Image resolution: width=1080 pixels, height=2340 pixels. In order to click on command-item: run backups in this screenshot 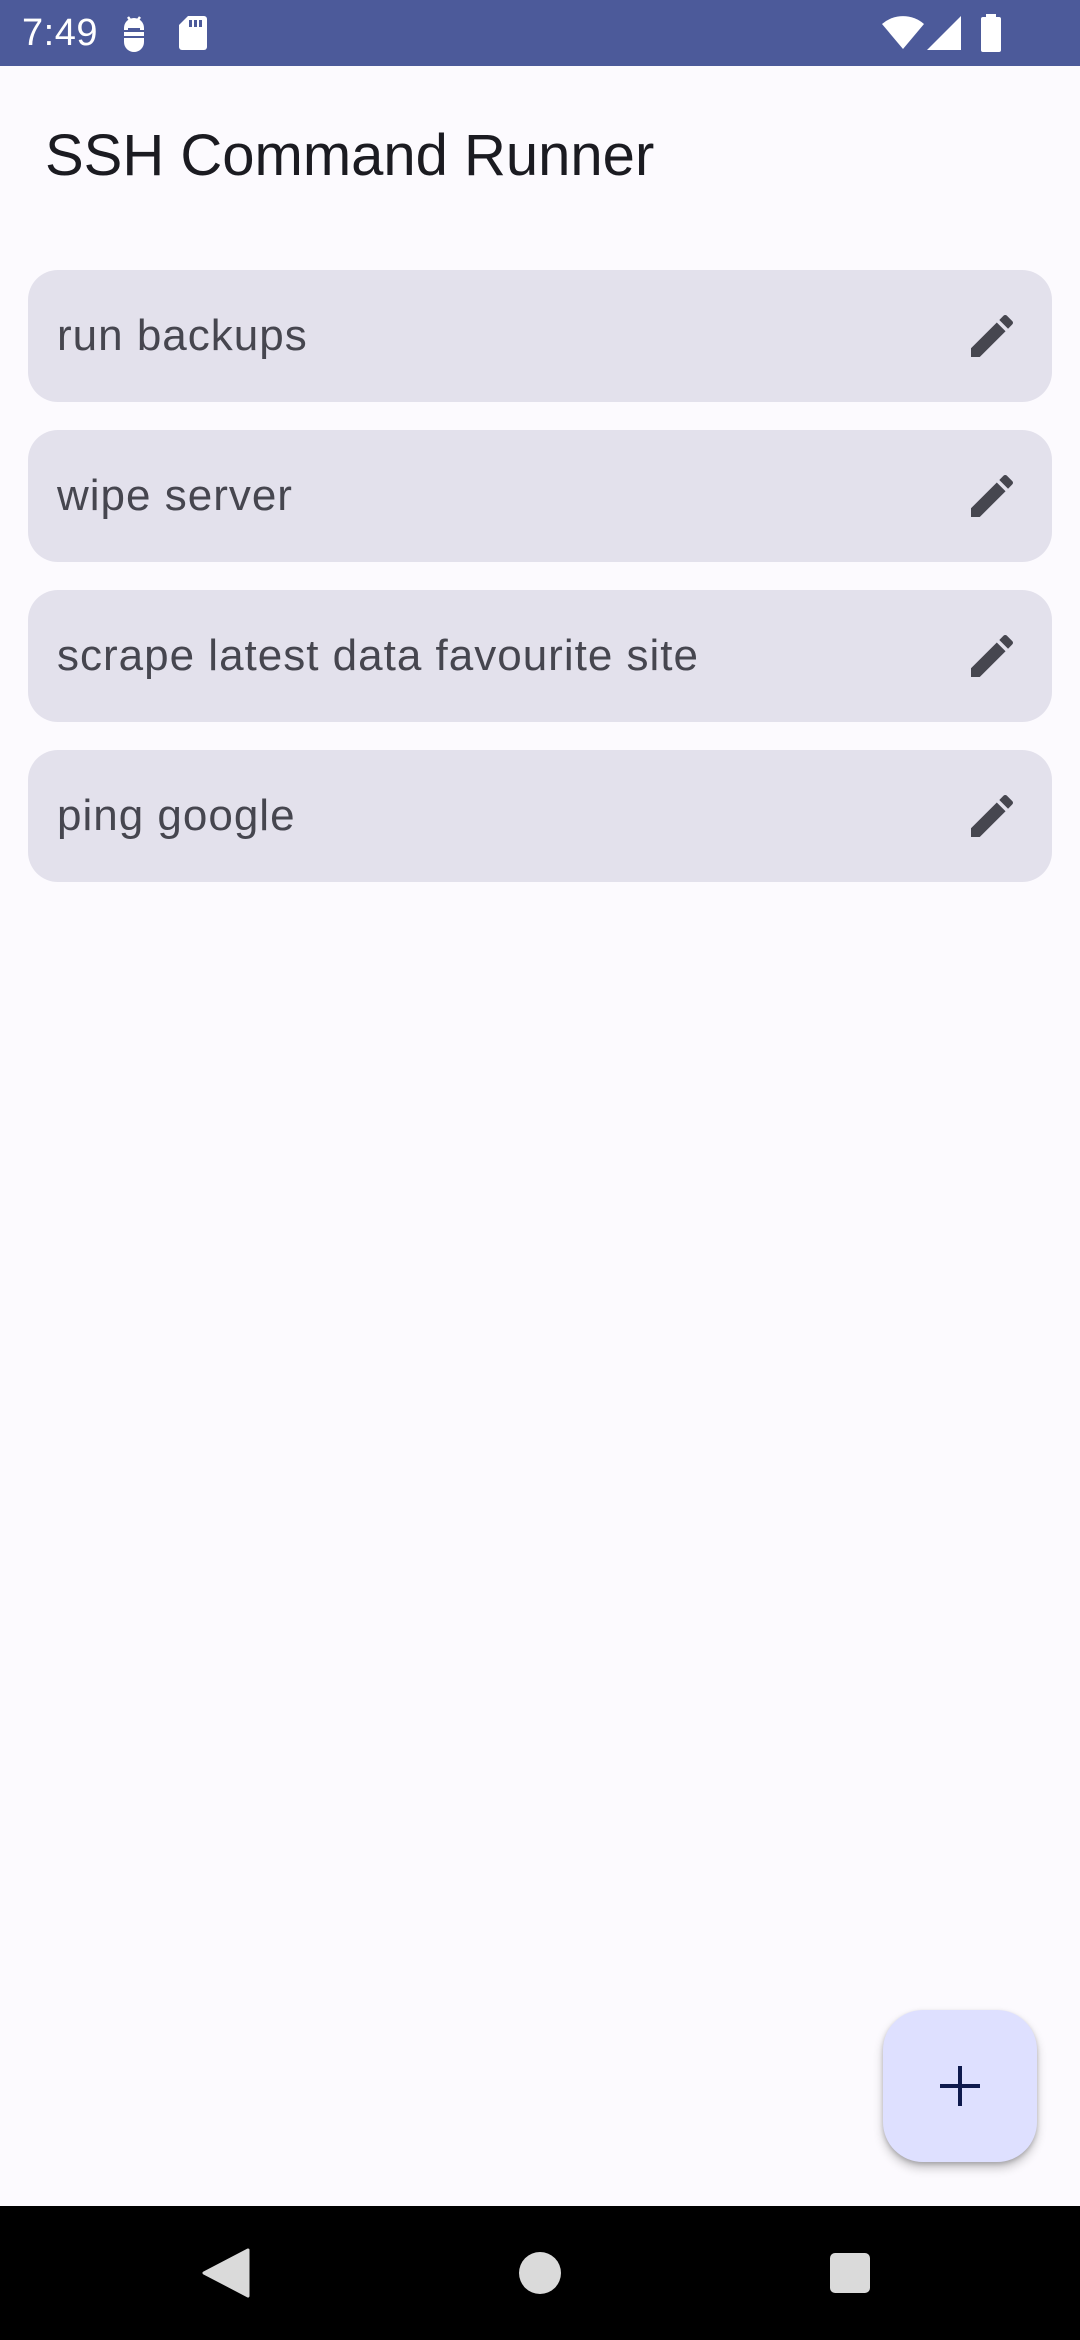, I will do `click(540, 336)`.